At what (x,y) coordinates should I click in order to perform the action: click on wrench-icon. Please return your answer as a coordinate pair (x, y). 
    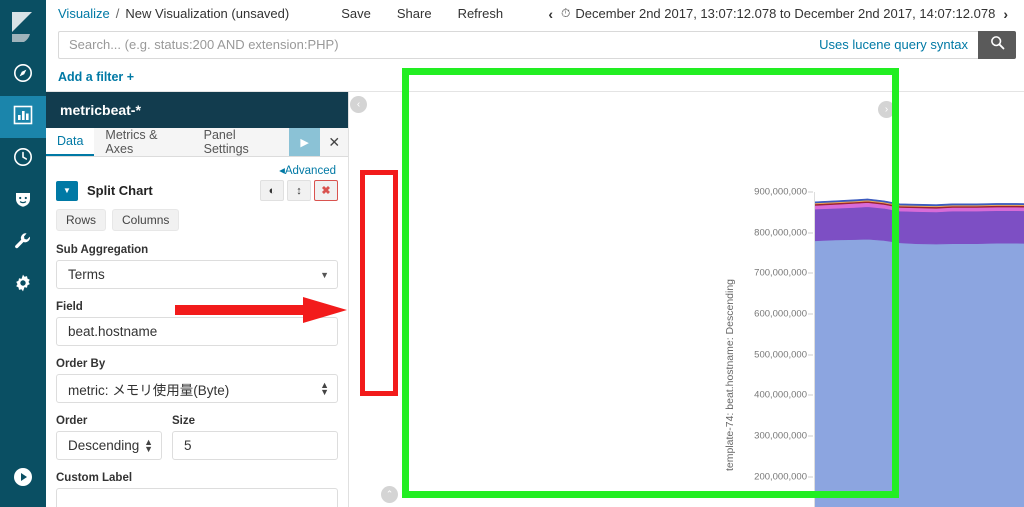
    Looking at the image, I should click on (23, 243).